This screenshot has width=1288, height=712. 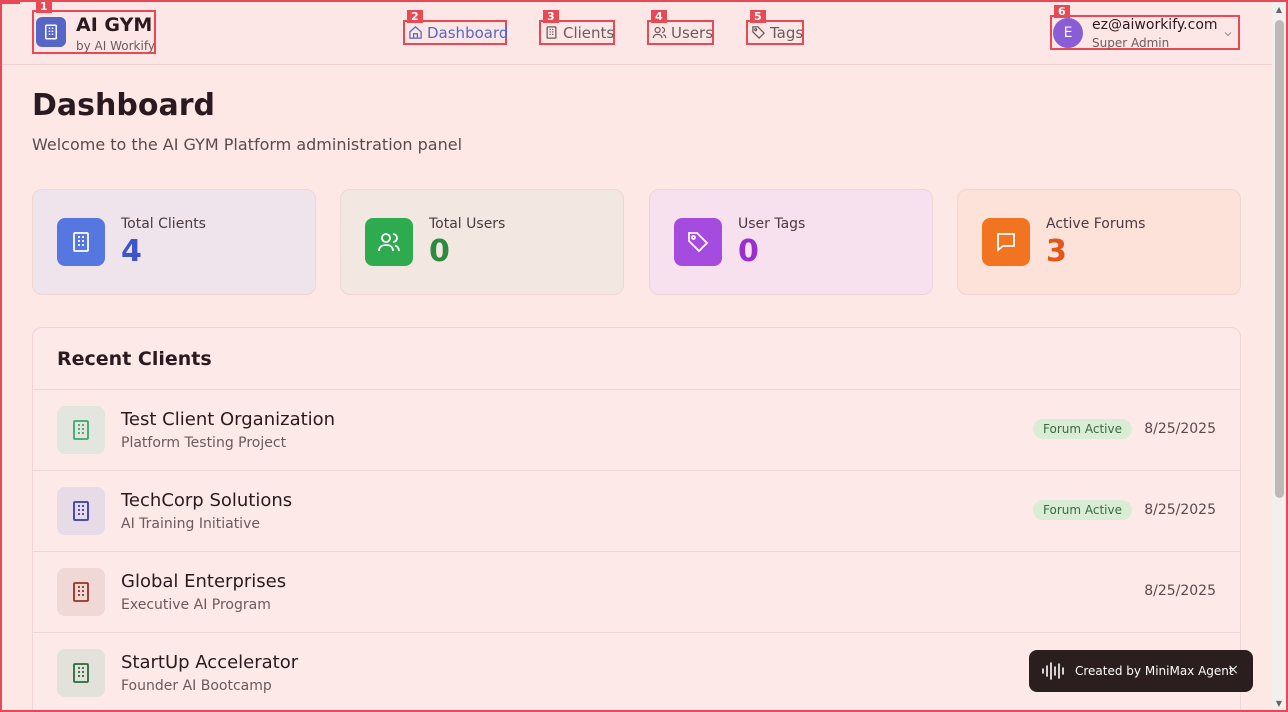 What do you see at coordinates (1228, 34) in the screenshot?
I see `chevron-down-icon` at bounding box center [1228, 34].